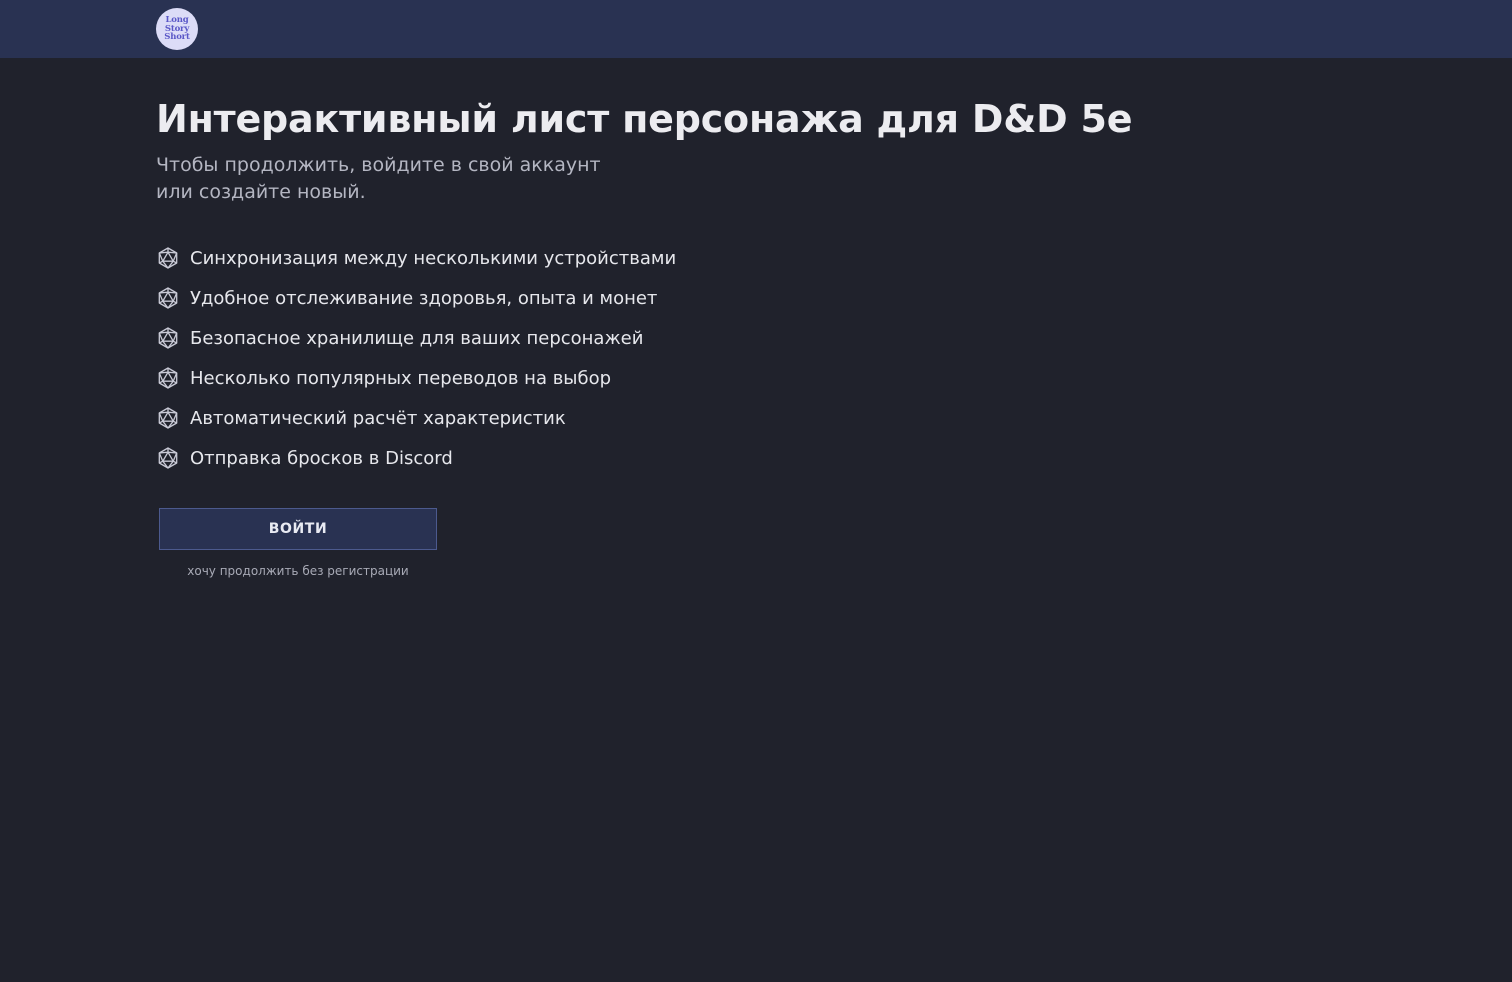 The width and height of the screenshot is (1512, 982). I want to click on top-bar: Long Story Short, so click(756, 29).